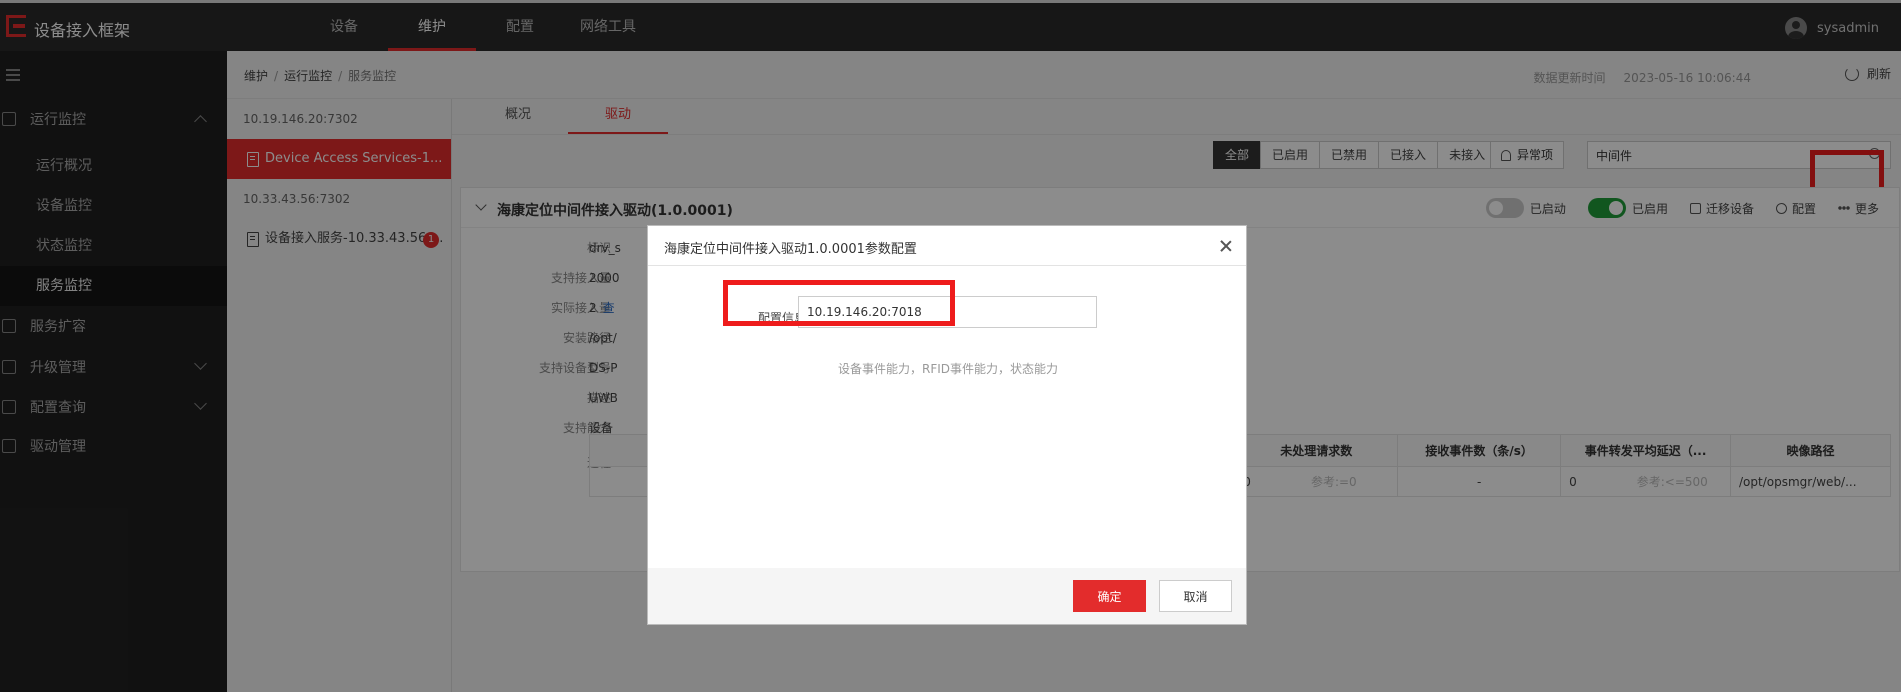 The width and height of the screenshot is (1901, 692). What do you see at coordinates (1226, 246) in the screenshot?
I see `close-icon` at bounding box center [1226, 246].